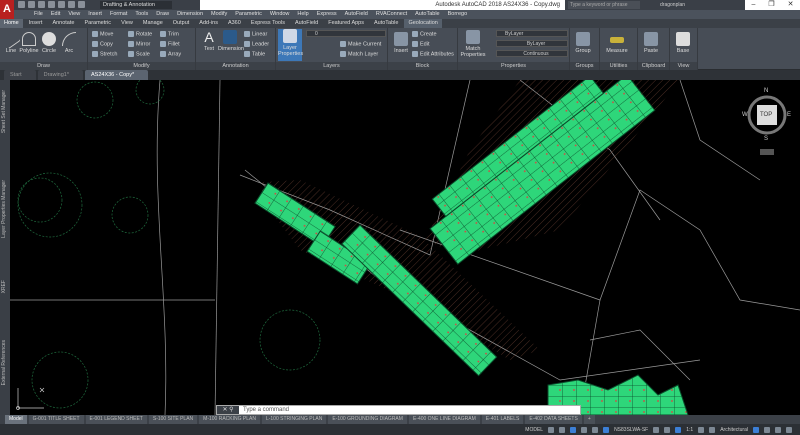 This screenshot has width=800, height=435. What do you see at coordinates (38, 14) in the screenshot?
I see `menu-file: File` at bounding box center [38, 14].